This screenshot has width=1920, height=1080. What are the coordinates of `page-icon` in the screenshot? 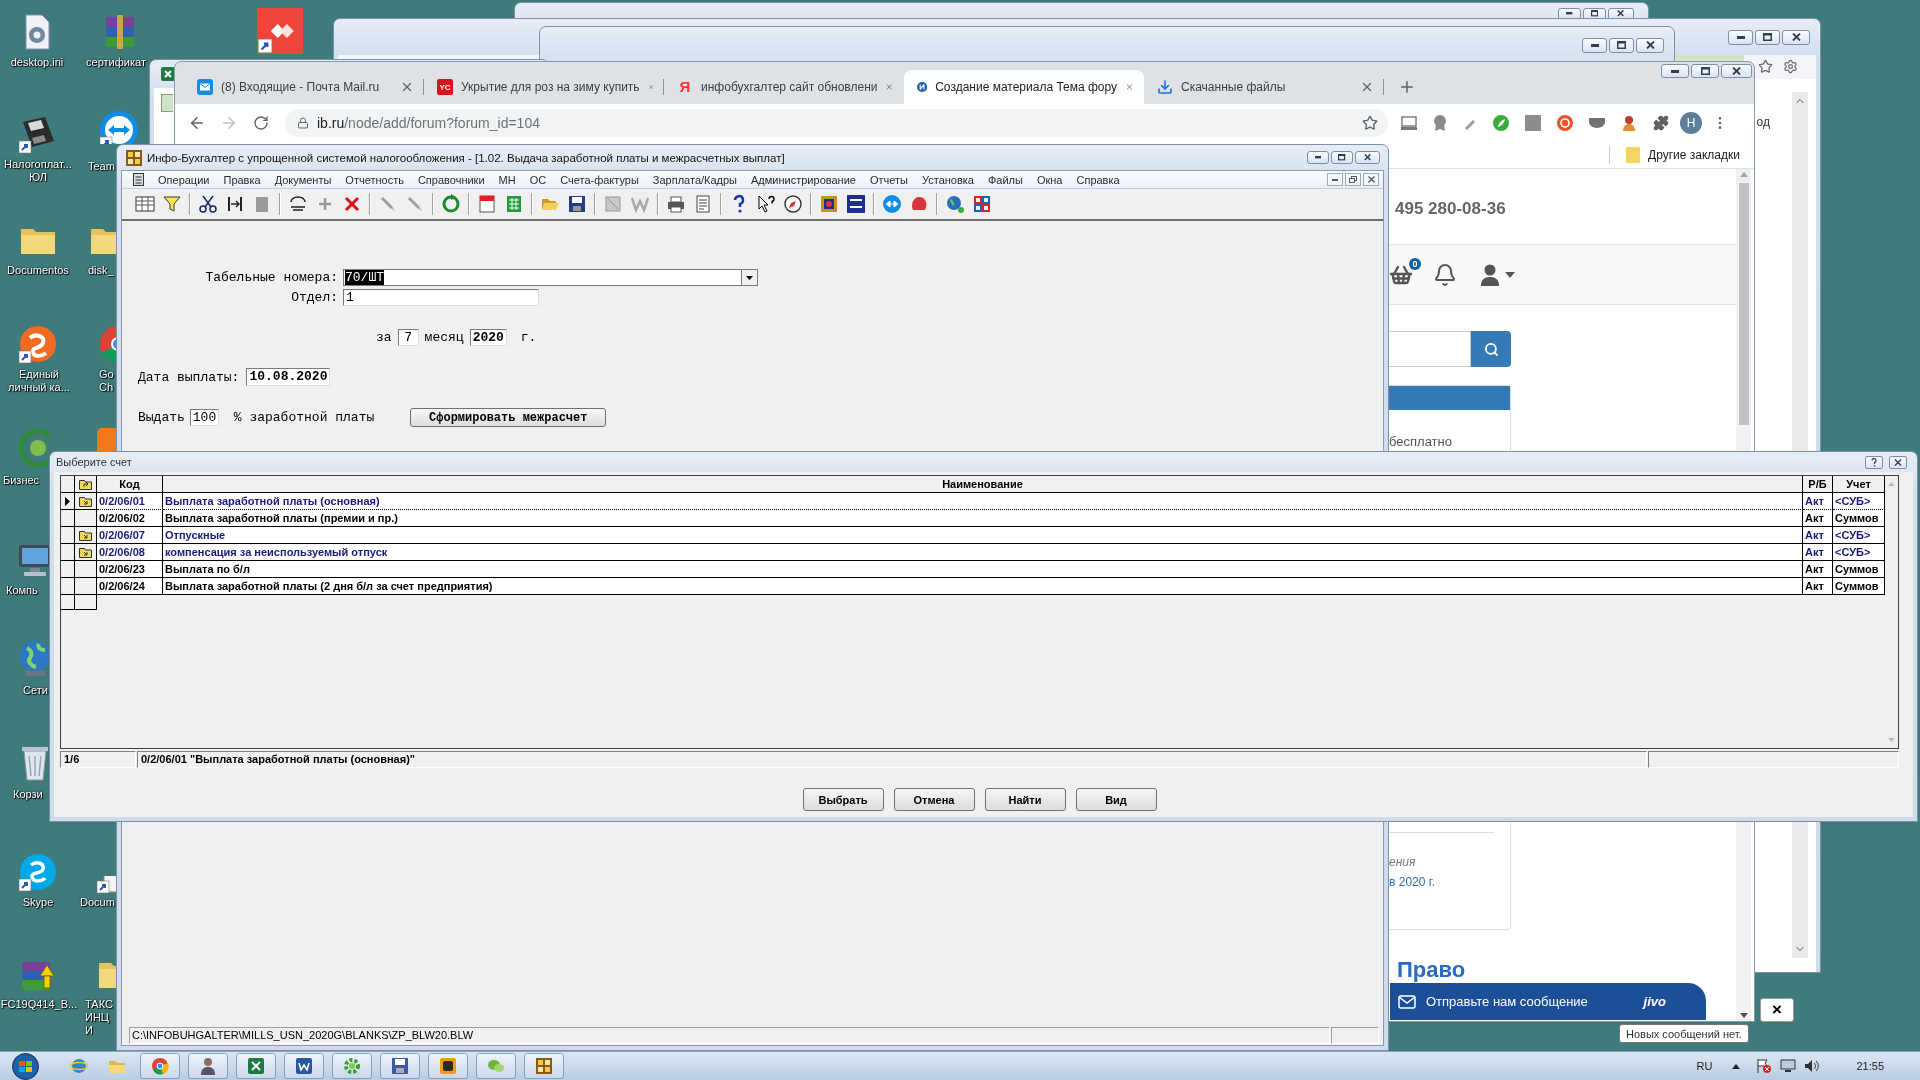 It's located at (703, 204).